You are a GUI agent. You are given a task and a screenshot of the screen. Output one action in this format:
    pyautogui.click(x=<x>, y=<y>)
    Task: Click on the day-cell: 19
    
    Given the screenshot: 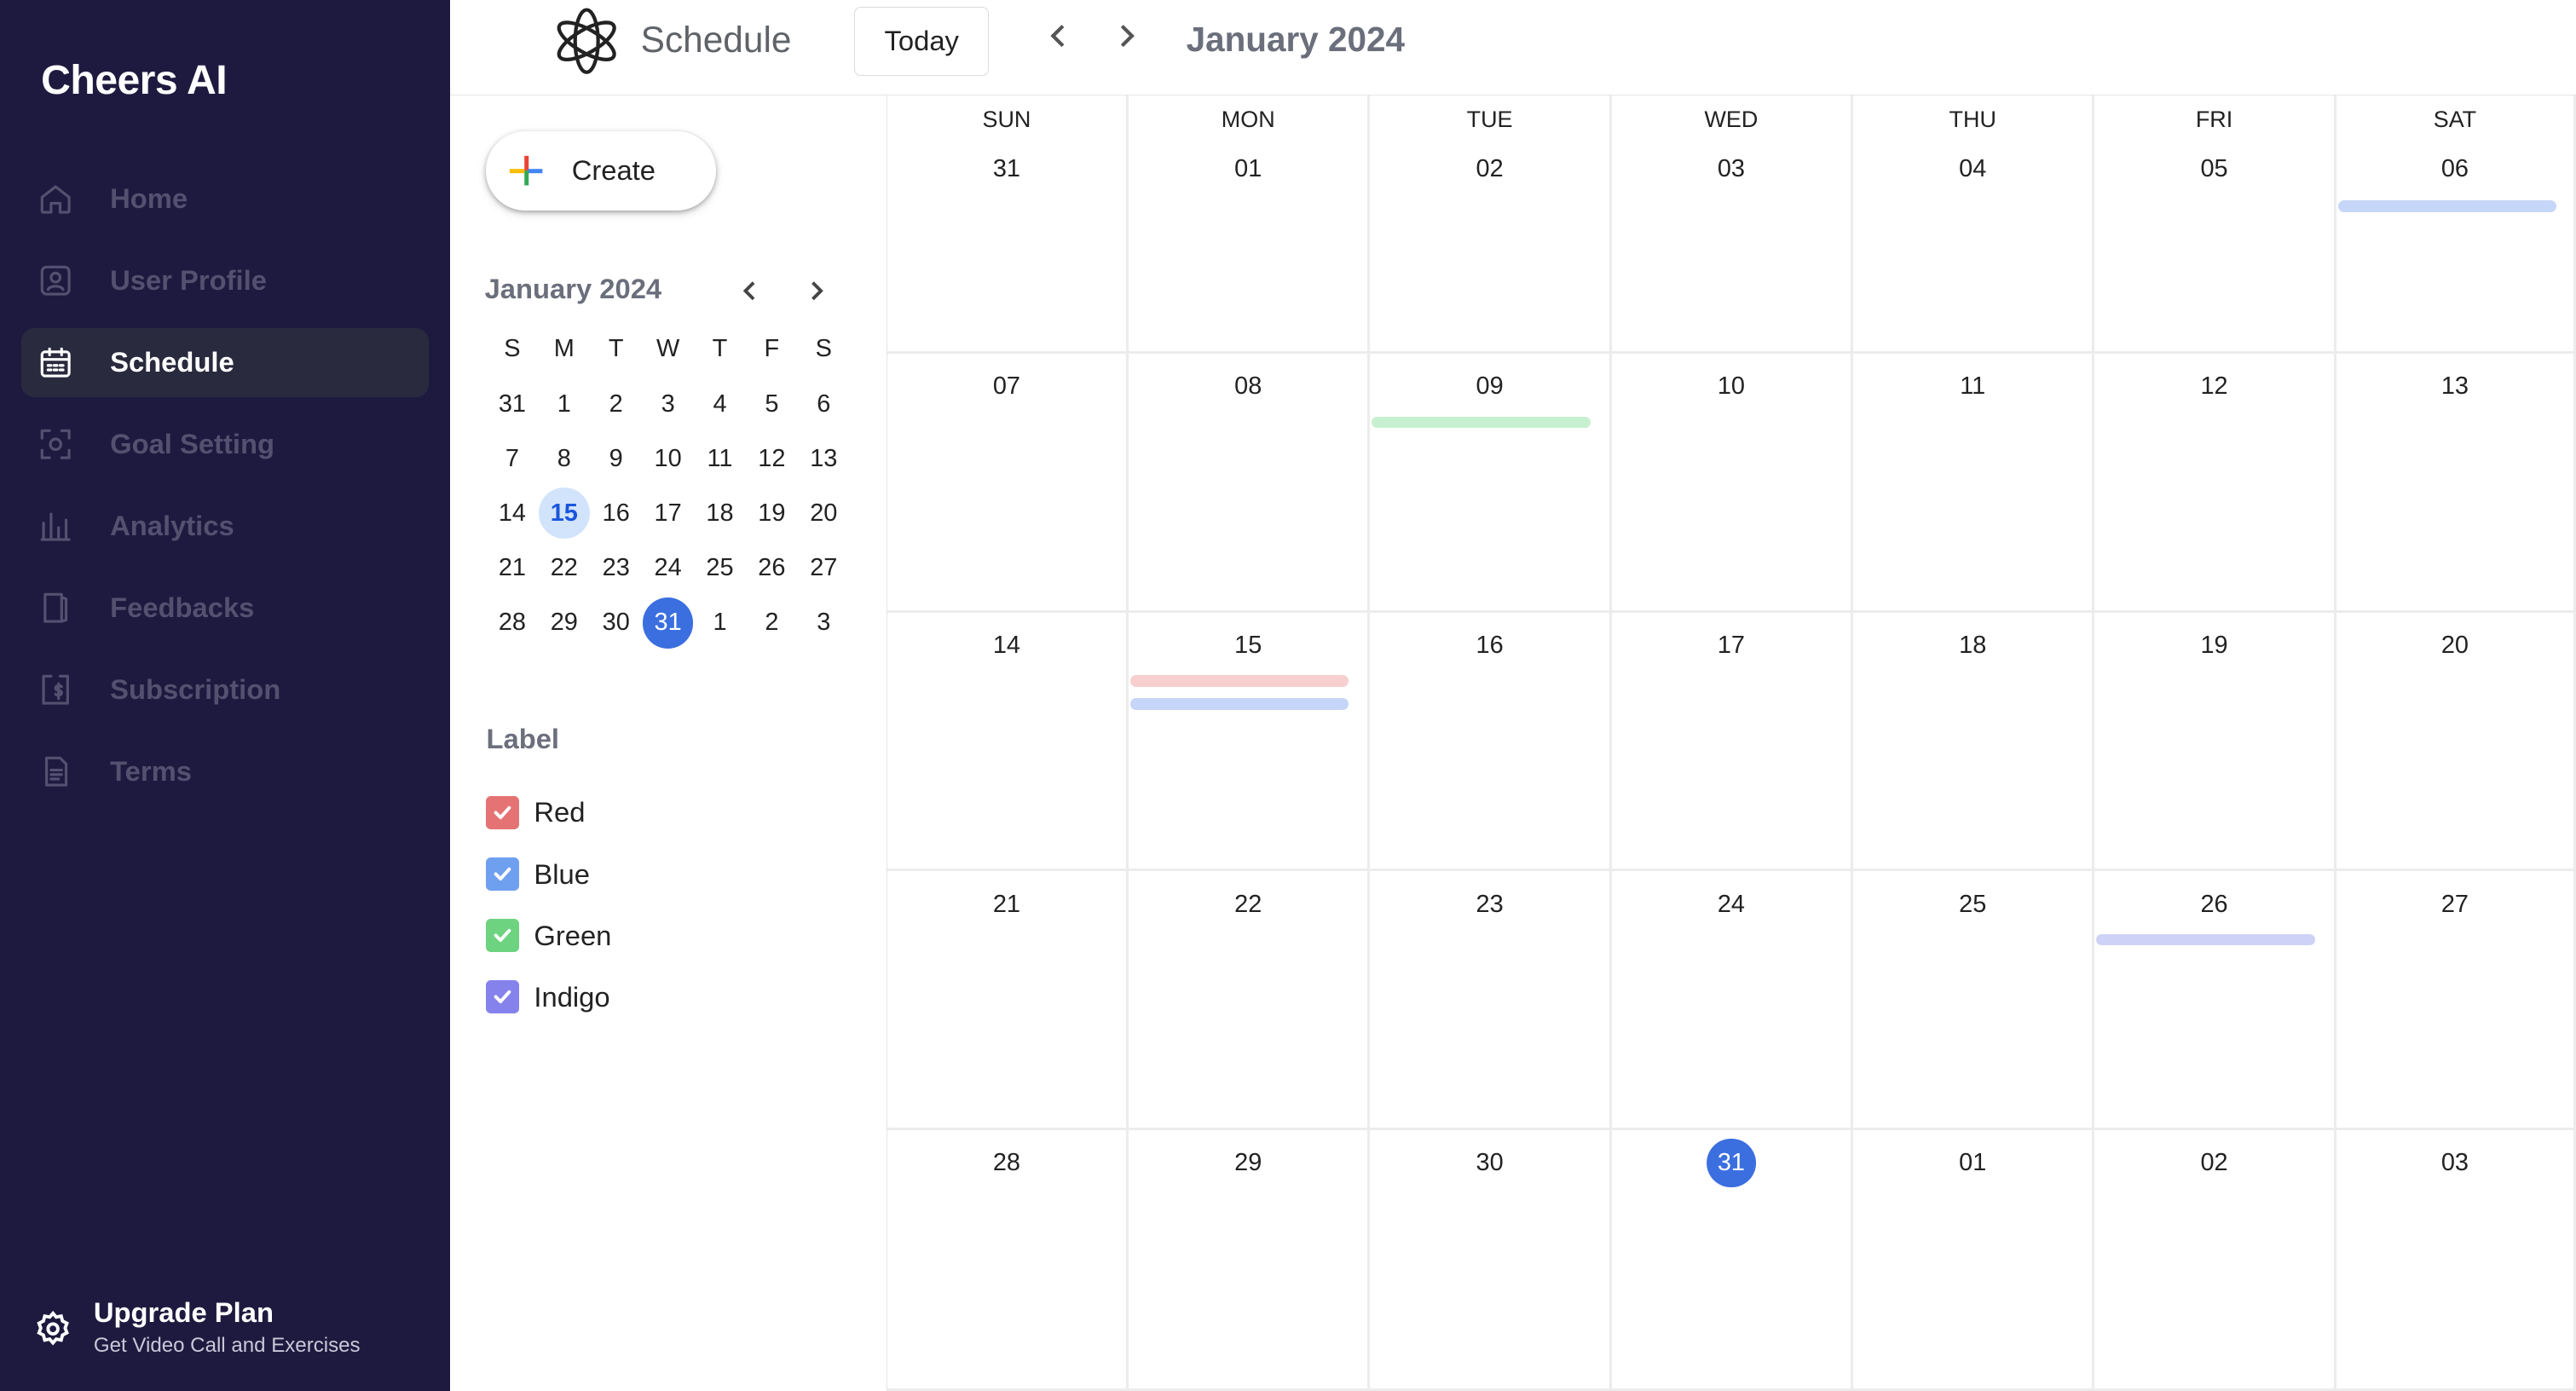 What is the action you would take?
    pyautogui.click(x=2215, y=742)
    